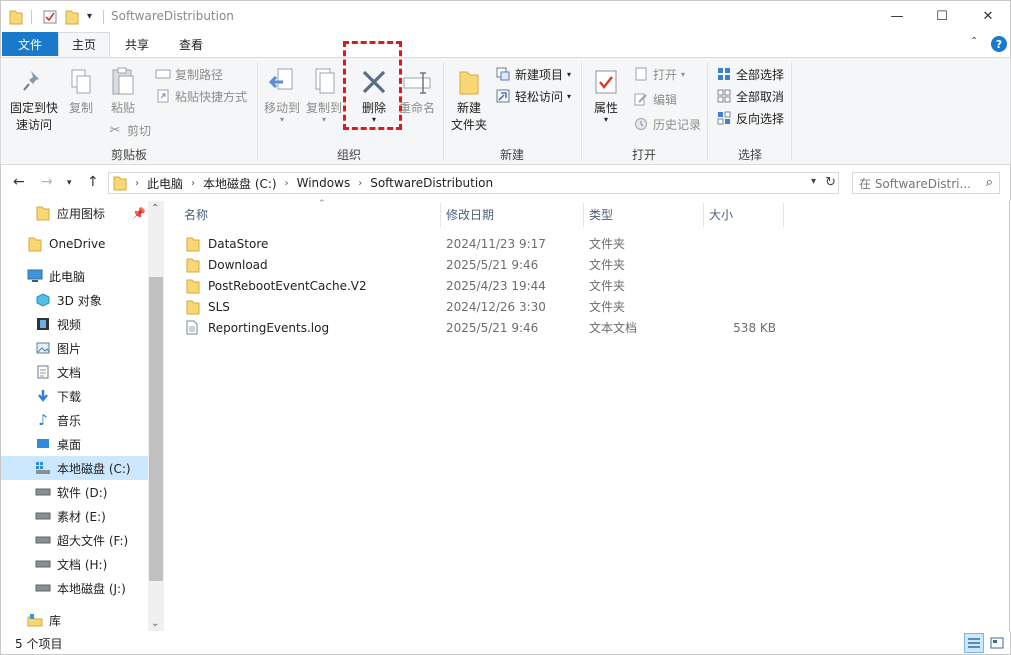  Describe the element at coordinates (750, 74) in the screenshot. I see `select-all-button: 全部选择` at that location.